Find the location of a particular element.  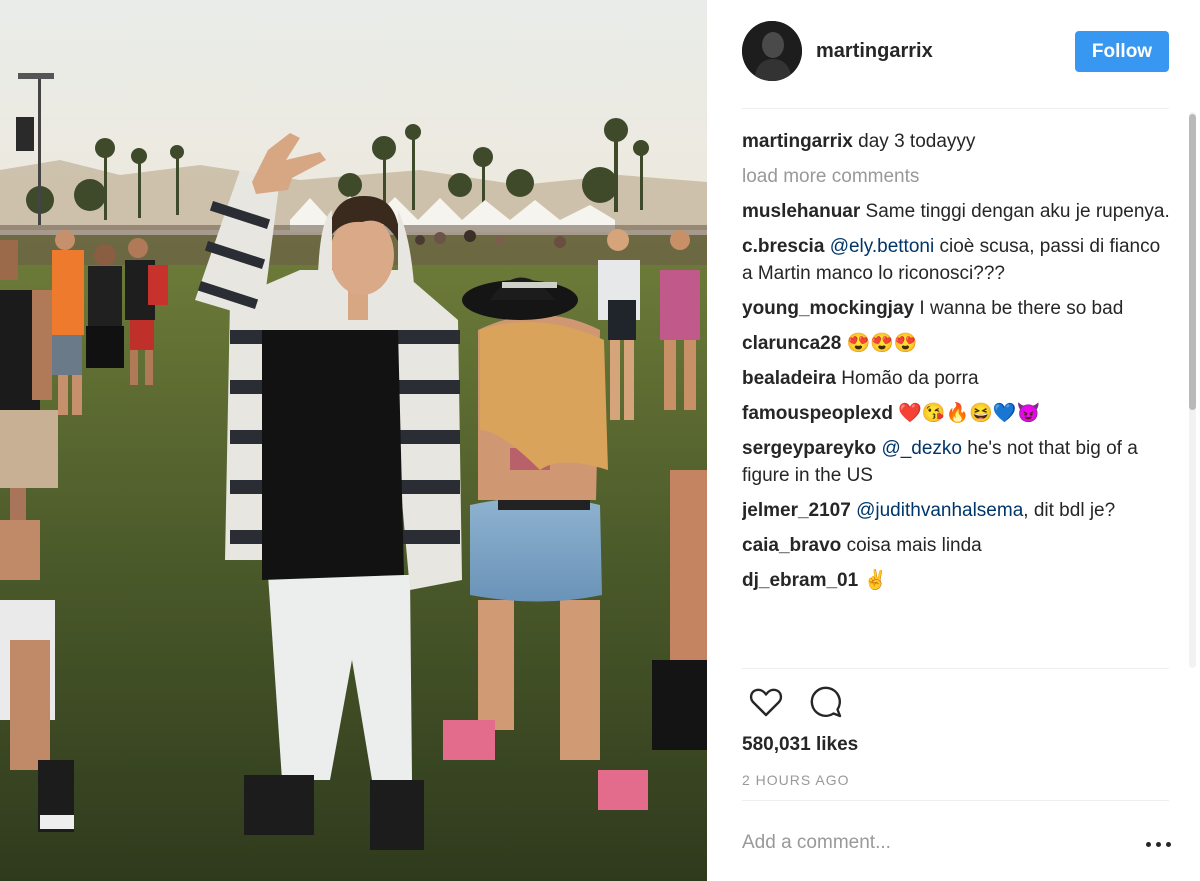

follow-button: Follow is located at coordinates (1122, 51).